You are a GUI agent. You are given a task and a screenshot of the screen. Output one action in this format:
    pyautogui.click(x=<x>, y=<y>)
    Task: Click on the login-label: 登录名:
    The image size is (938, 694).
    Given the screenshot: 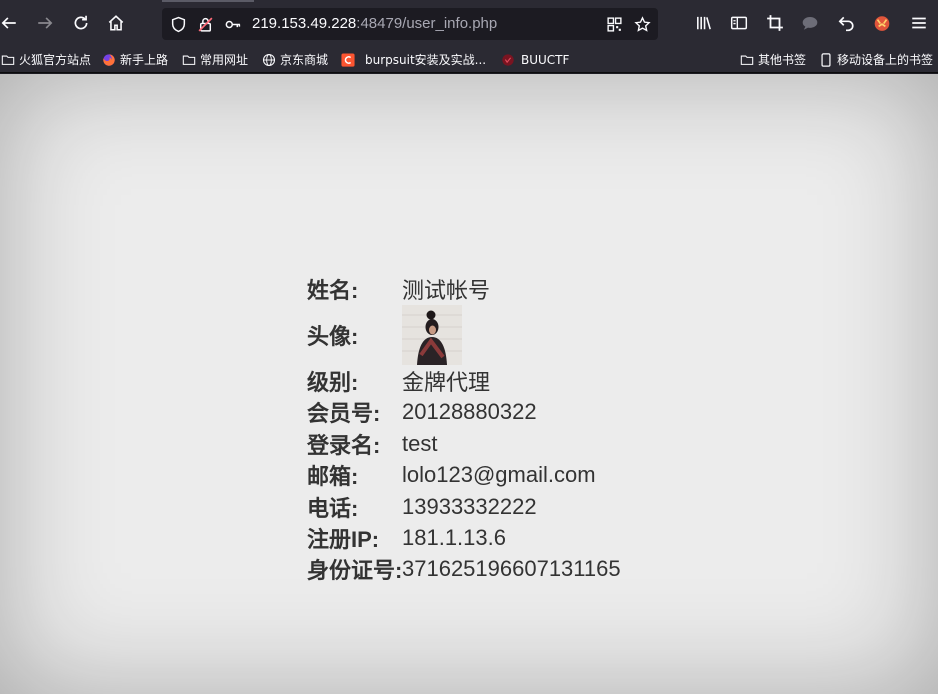 What is the action you would take?
    pyautogui.click(x=344, y=445)
    